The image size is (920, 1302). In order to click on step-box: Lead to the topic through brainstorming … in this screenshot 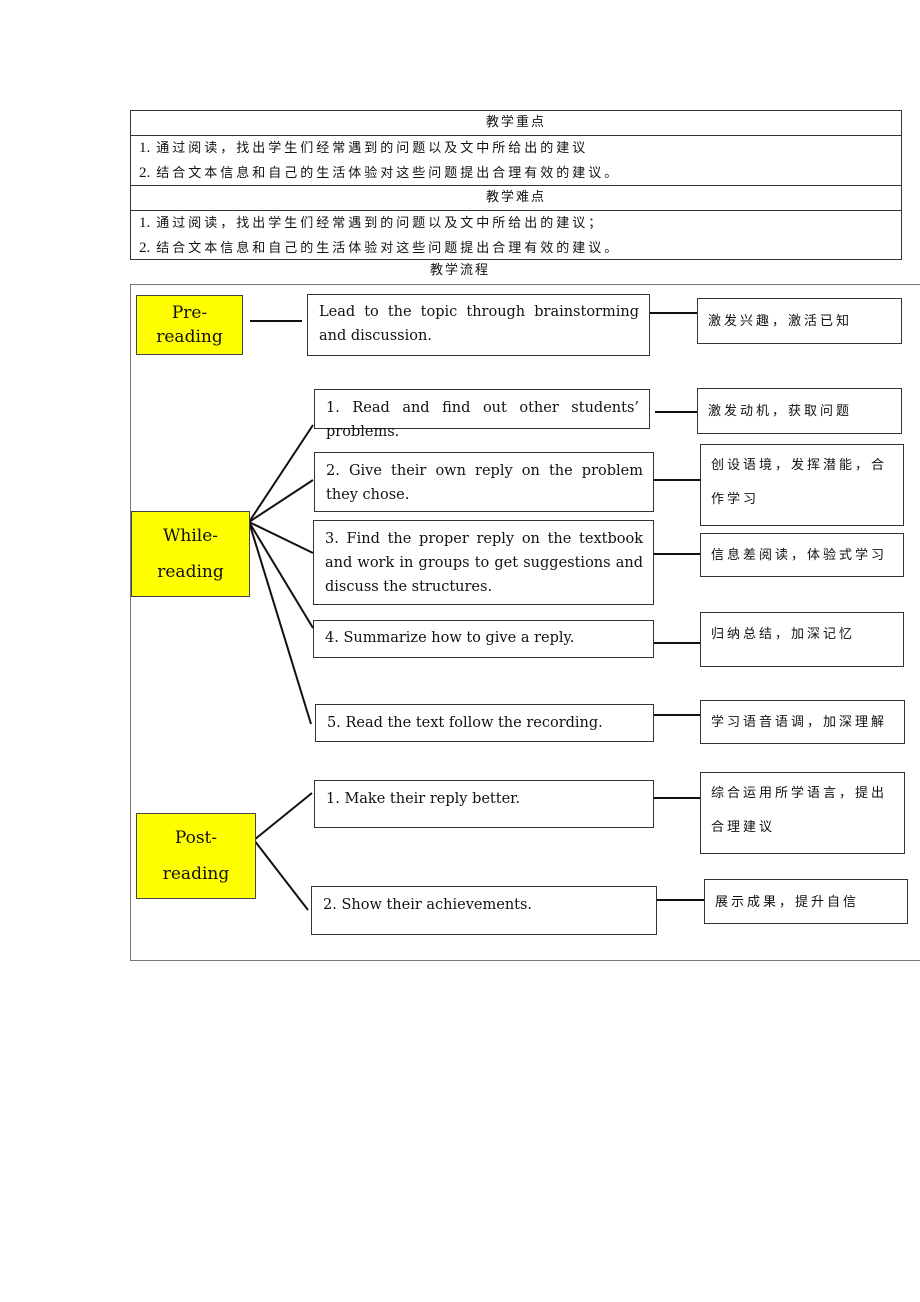, I will do `click(478, 325)`.